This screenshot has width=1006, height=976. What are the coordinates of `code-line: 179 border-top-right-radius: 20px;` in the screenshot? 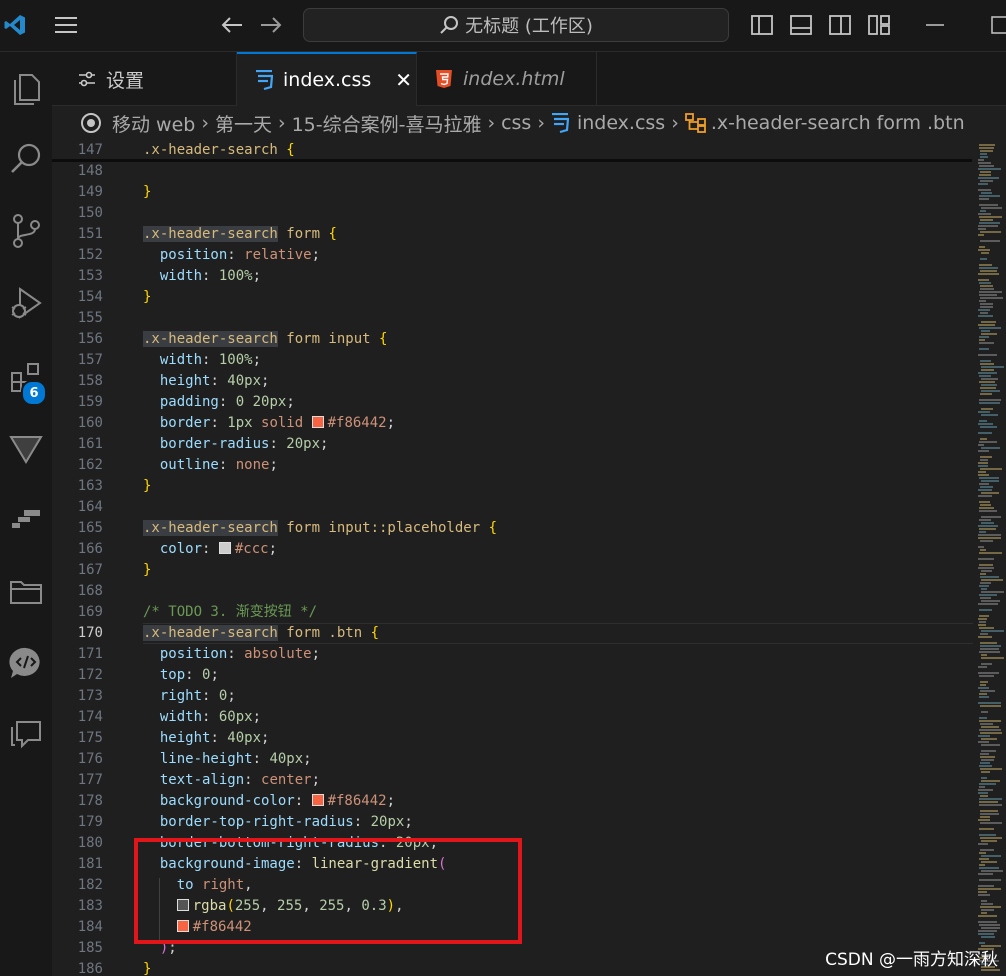 It's located at (512, 822).